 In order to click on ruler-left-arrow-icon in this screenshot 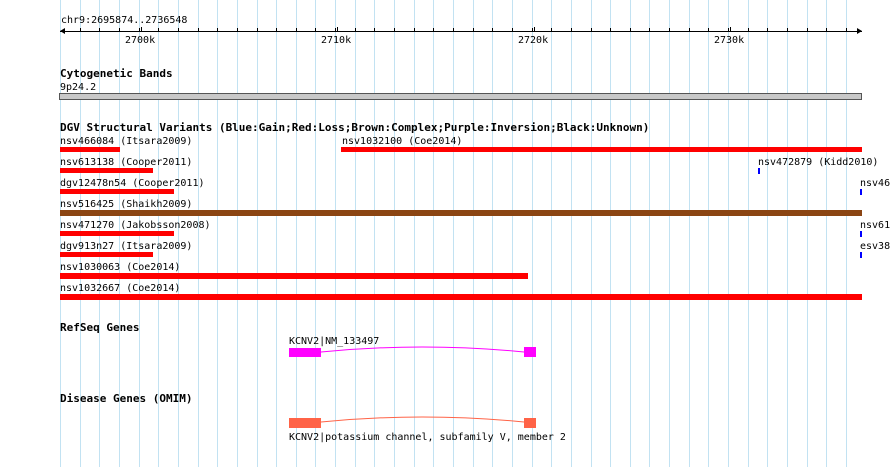, I will do `click(62, 31)`.